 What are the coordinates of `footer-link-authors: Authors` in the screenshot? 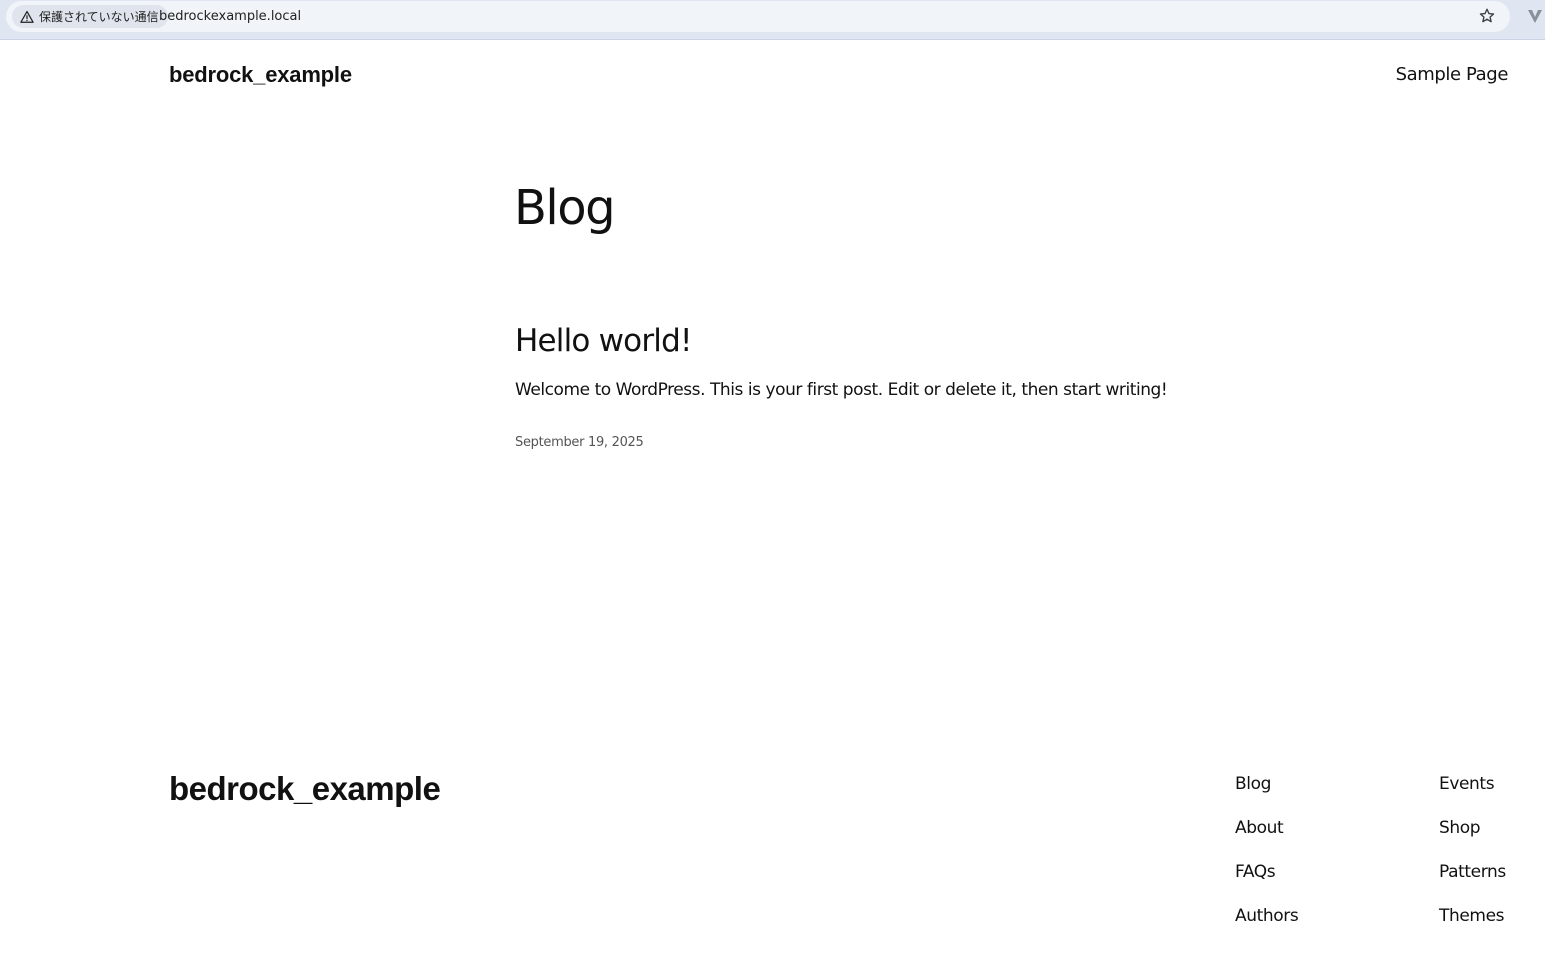 It's located at (1267, 916).